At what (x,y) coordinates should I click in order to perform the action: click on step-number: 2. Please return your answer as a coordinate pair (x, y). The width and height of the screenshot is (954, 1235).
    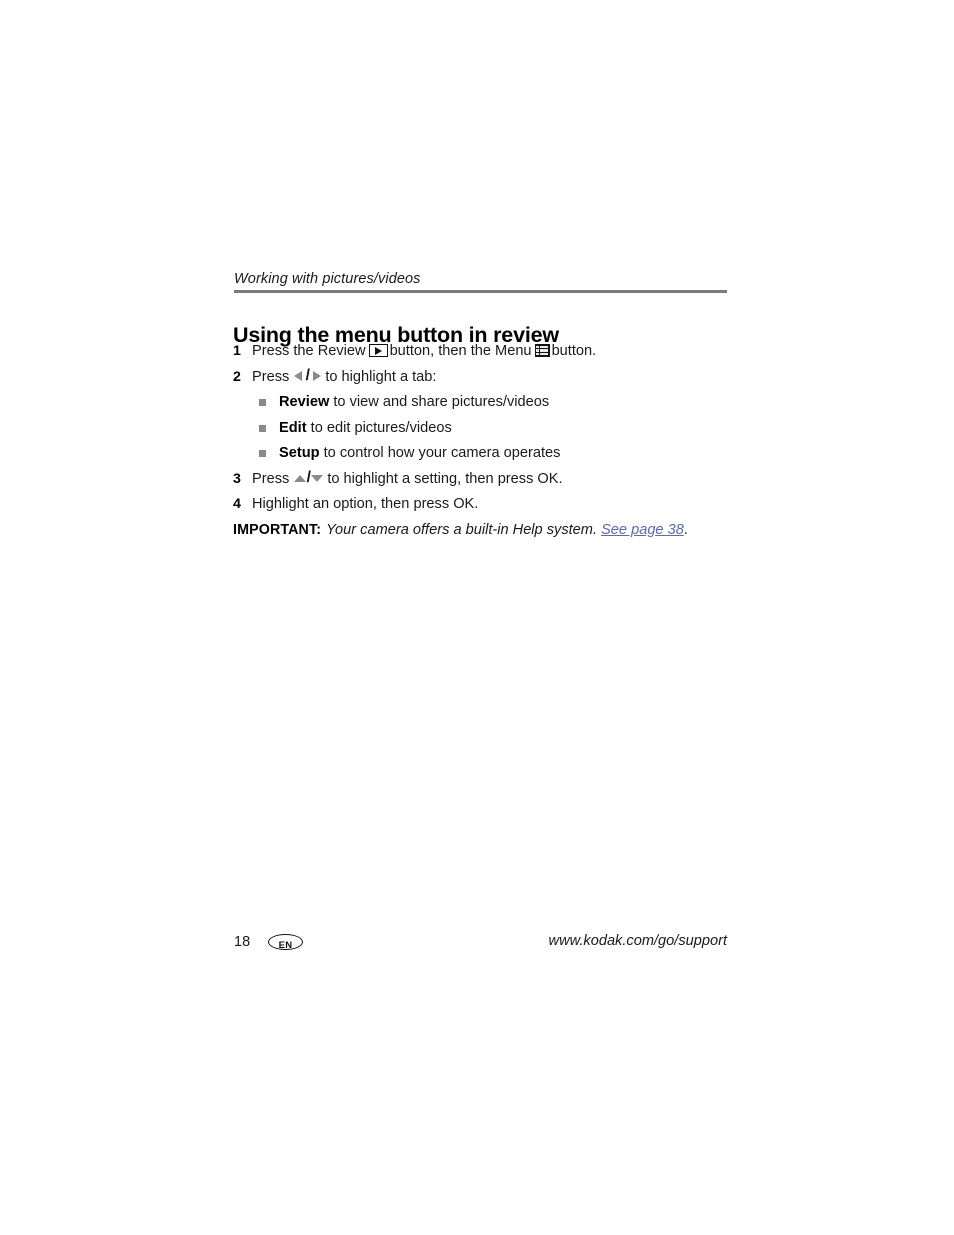
    Looking at the image, I should click on (237, 376).